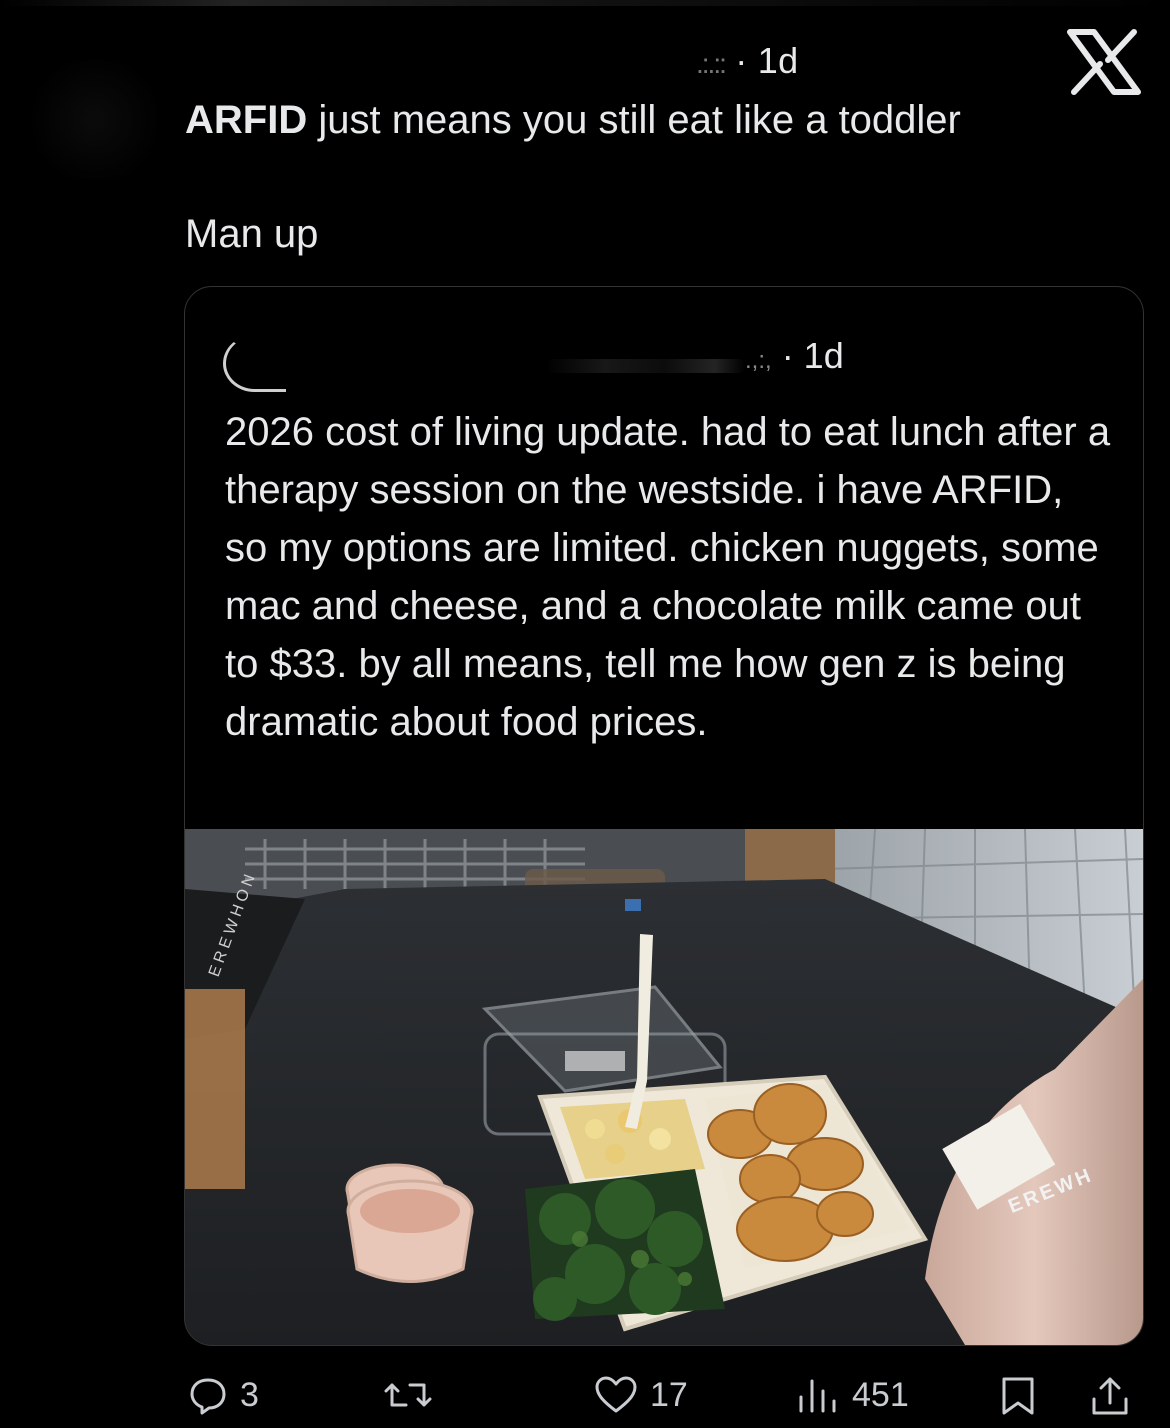 The image size is (1170, 1428). What do you see at coordinates (634, 120) in the screenshot?
I see `post-text-rest: just means you still eat like a toddler` at bounding box center [634, 120].